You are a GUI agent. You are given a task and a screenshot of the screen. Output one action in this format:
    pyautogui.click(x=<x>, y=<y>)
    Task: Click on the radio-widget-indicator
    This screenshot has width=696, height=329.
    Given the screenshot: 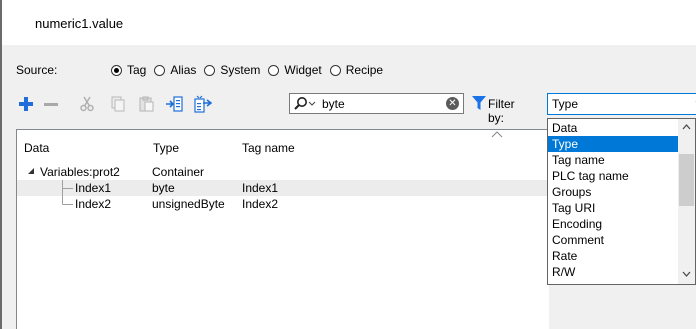 What is the action you would take?
    pyautogui.click(x=274, y=70)
    